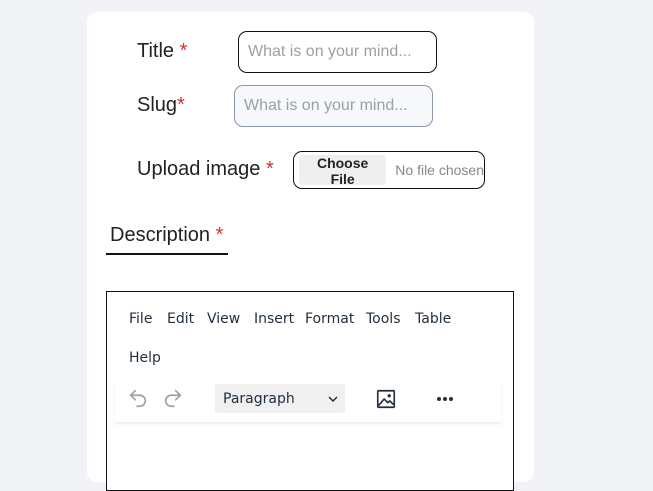  What do you see at coordinates (180, 319) in the screenshot?
I see `menu-edit: Edit` at bounding box center [180, 319].